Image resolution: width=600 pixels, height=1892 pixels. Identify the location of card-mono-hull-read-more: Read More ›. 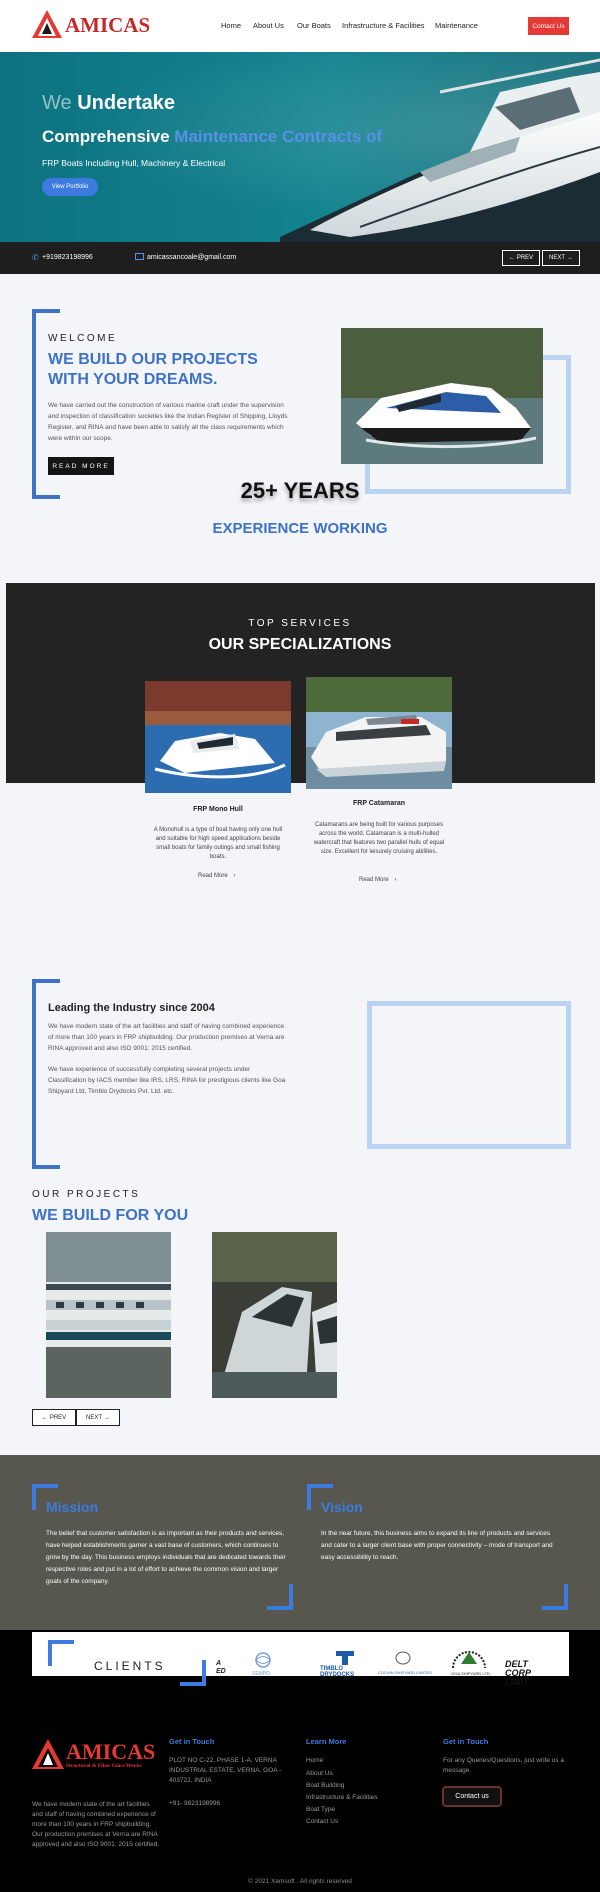
(216, 876).